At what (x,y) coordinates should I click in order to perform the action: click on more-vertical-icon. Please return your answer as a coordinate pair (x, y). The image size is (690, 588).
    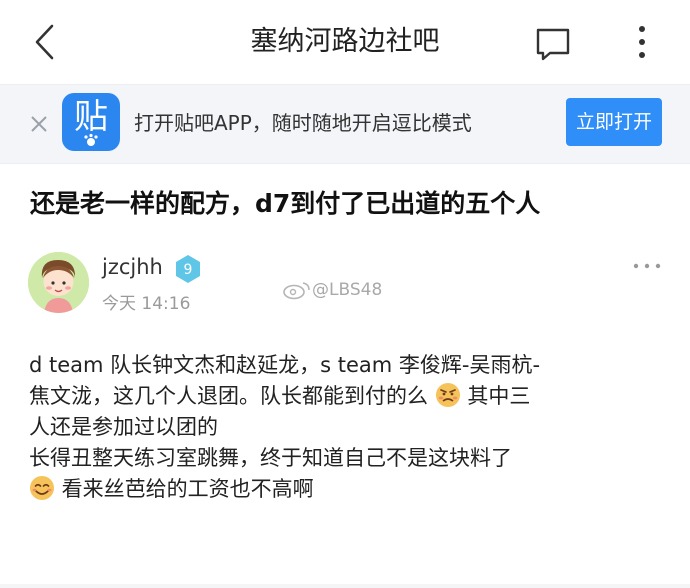
    Looking at the image, I should click on (642, 42).